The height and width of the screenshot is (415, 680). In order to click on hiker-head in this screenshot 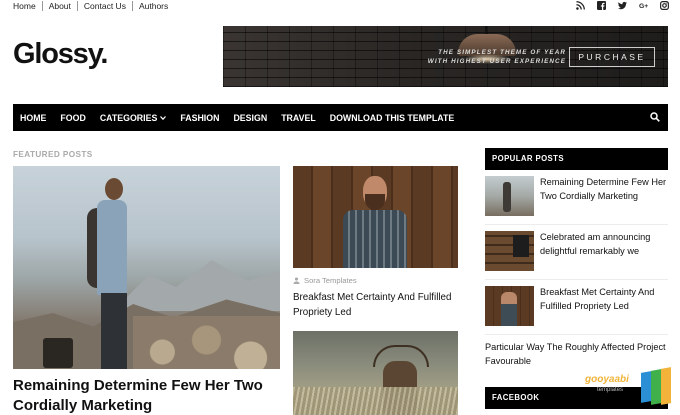, I will do `click(114, 189)`.